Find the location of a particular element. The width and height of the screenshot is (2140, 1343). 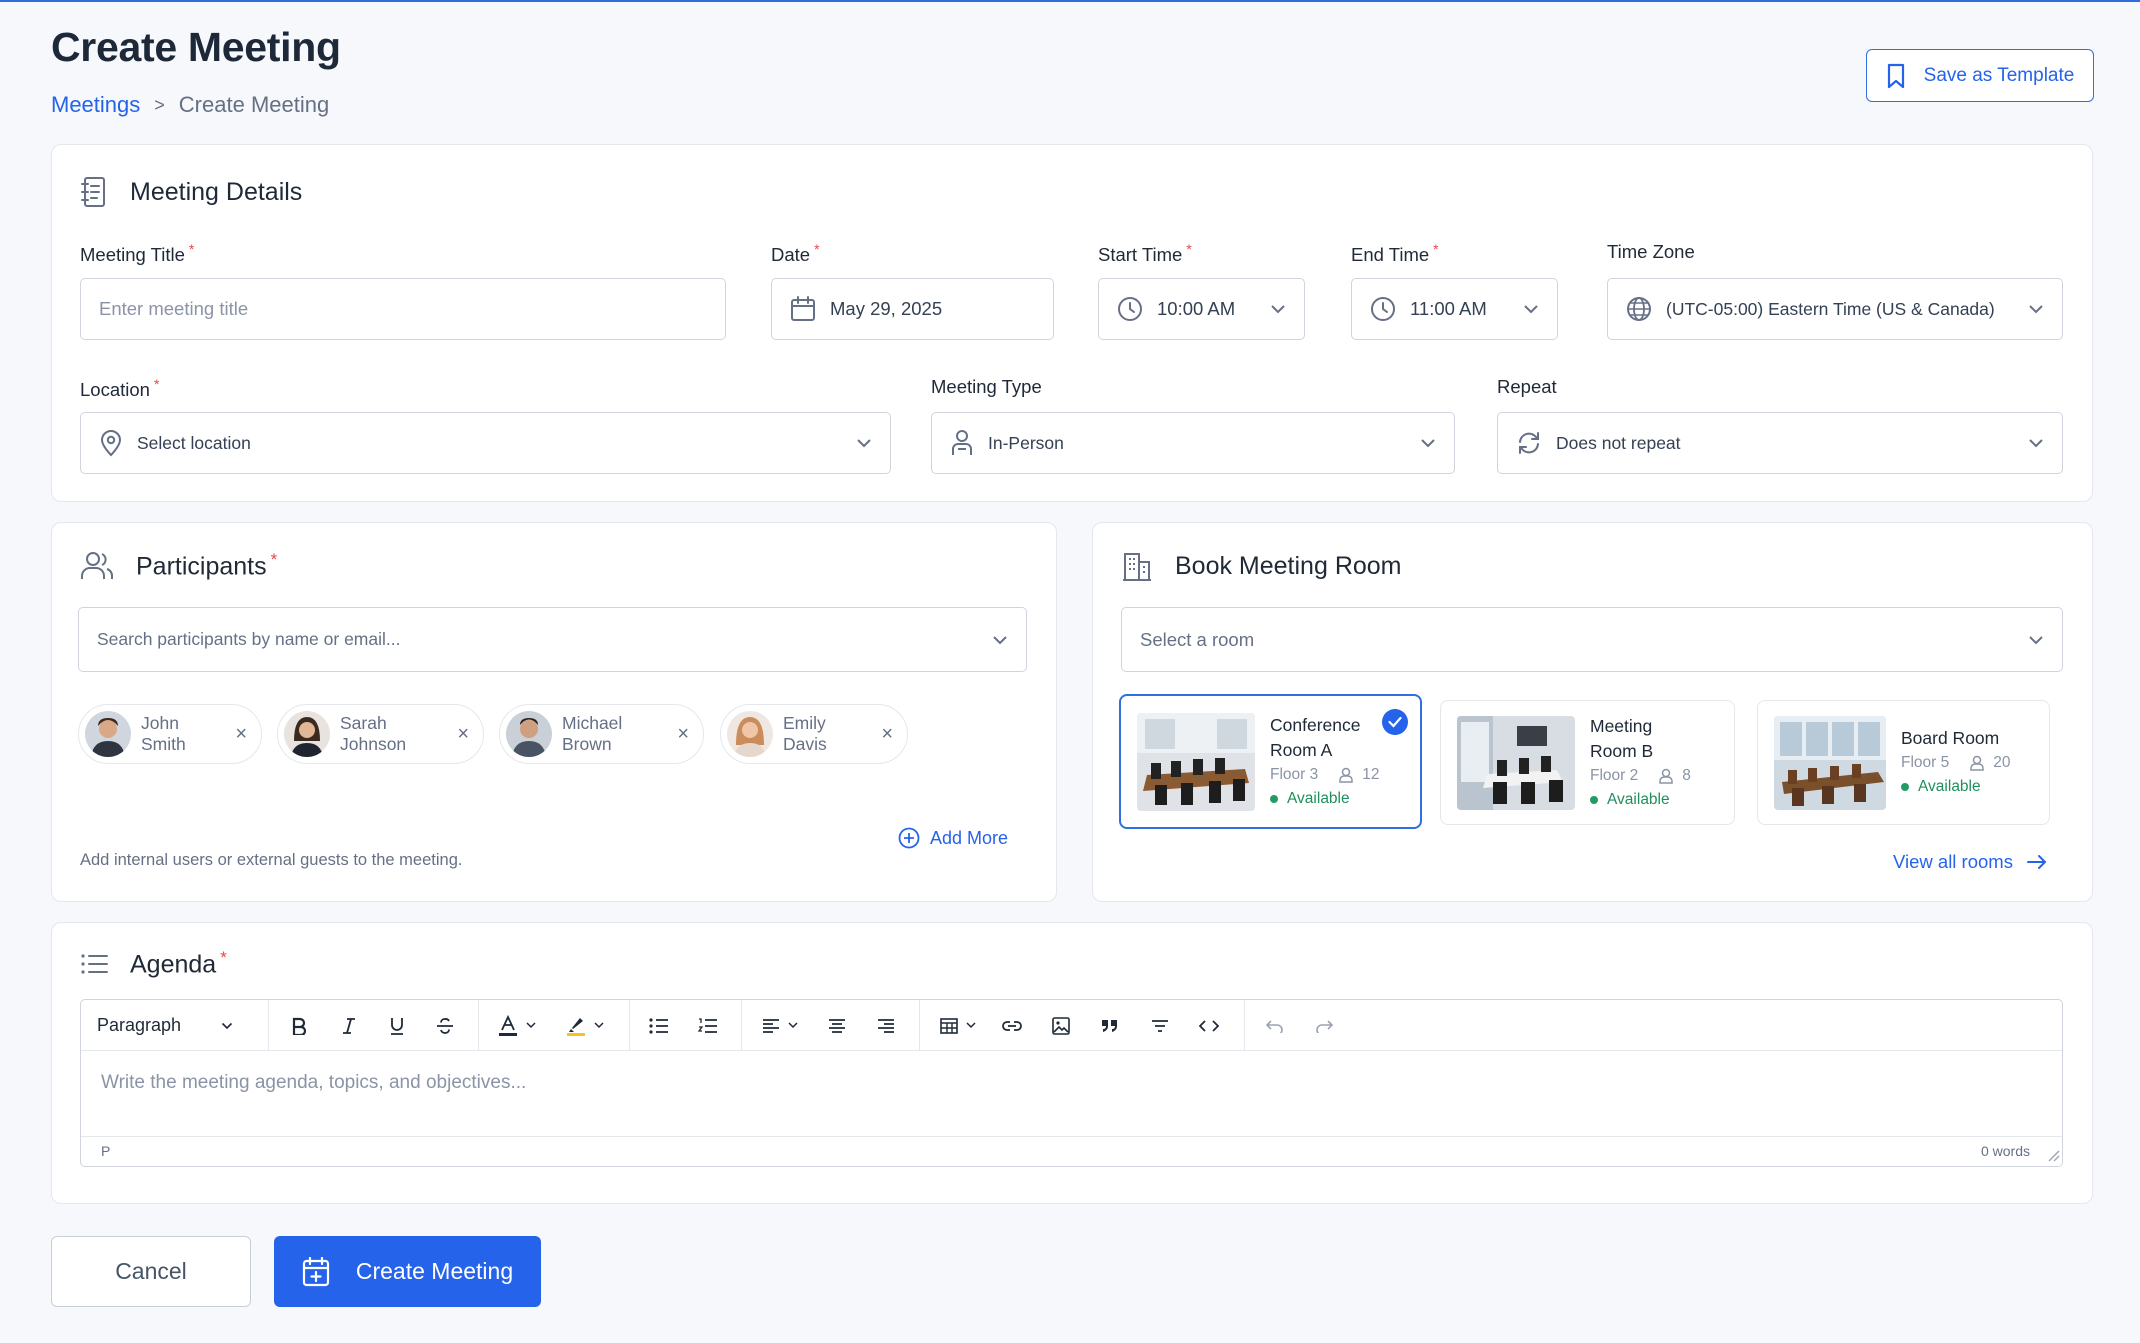

clear-format-button is located at coordinates (1160, 1025).